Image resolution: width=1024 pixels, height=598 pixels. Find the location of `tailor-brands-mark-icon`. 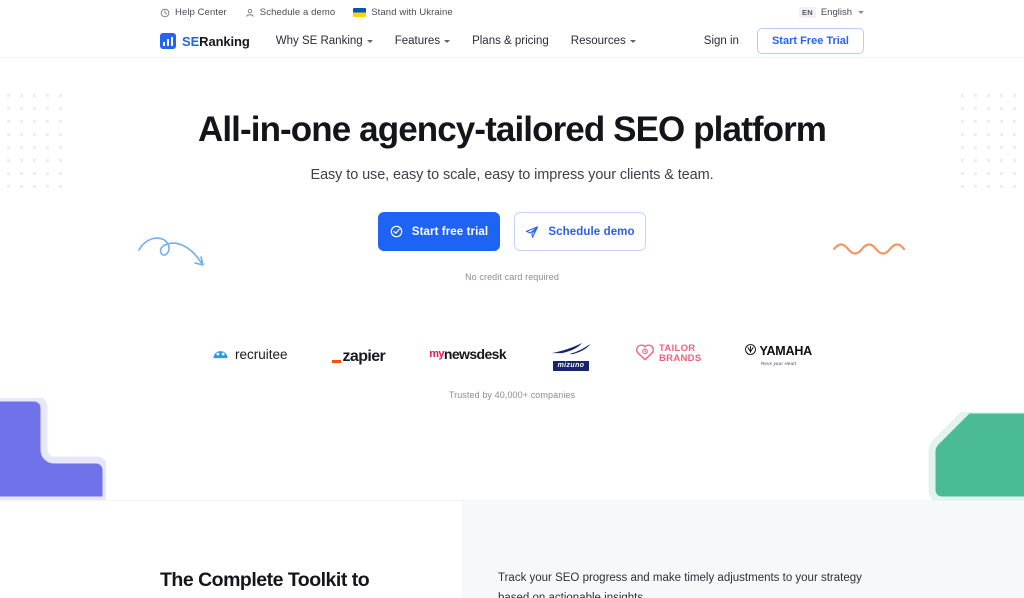

tailor-brands-mark-icon is located at coordinates (645, 354).